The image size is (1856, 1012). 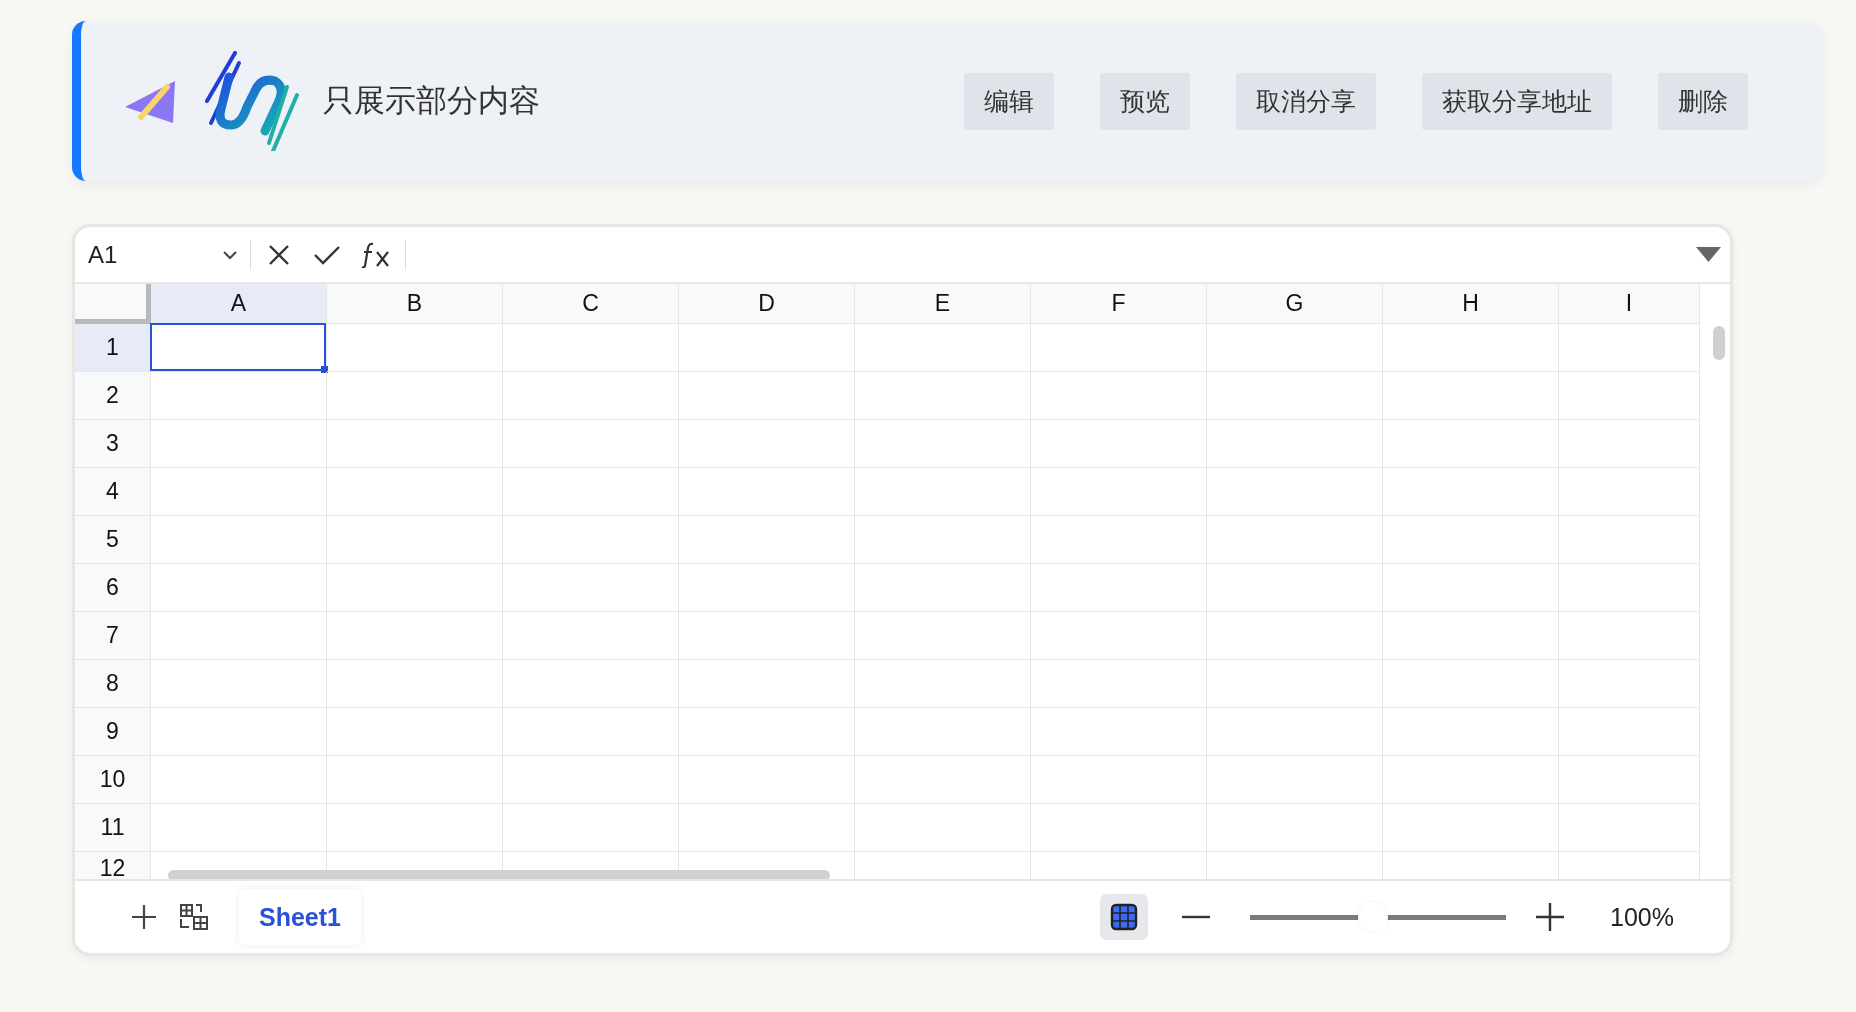 I want to click on row-header: 10, so click(x=113, y=780).